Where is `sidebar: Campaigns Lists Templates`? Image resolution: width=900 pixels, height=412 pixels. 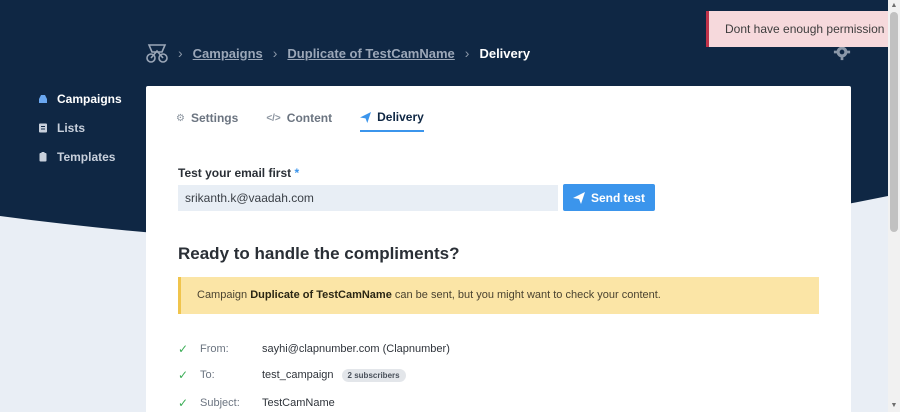 sidebar: Campaigns Lists Templates is located at coordinates (80, 127).